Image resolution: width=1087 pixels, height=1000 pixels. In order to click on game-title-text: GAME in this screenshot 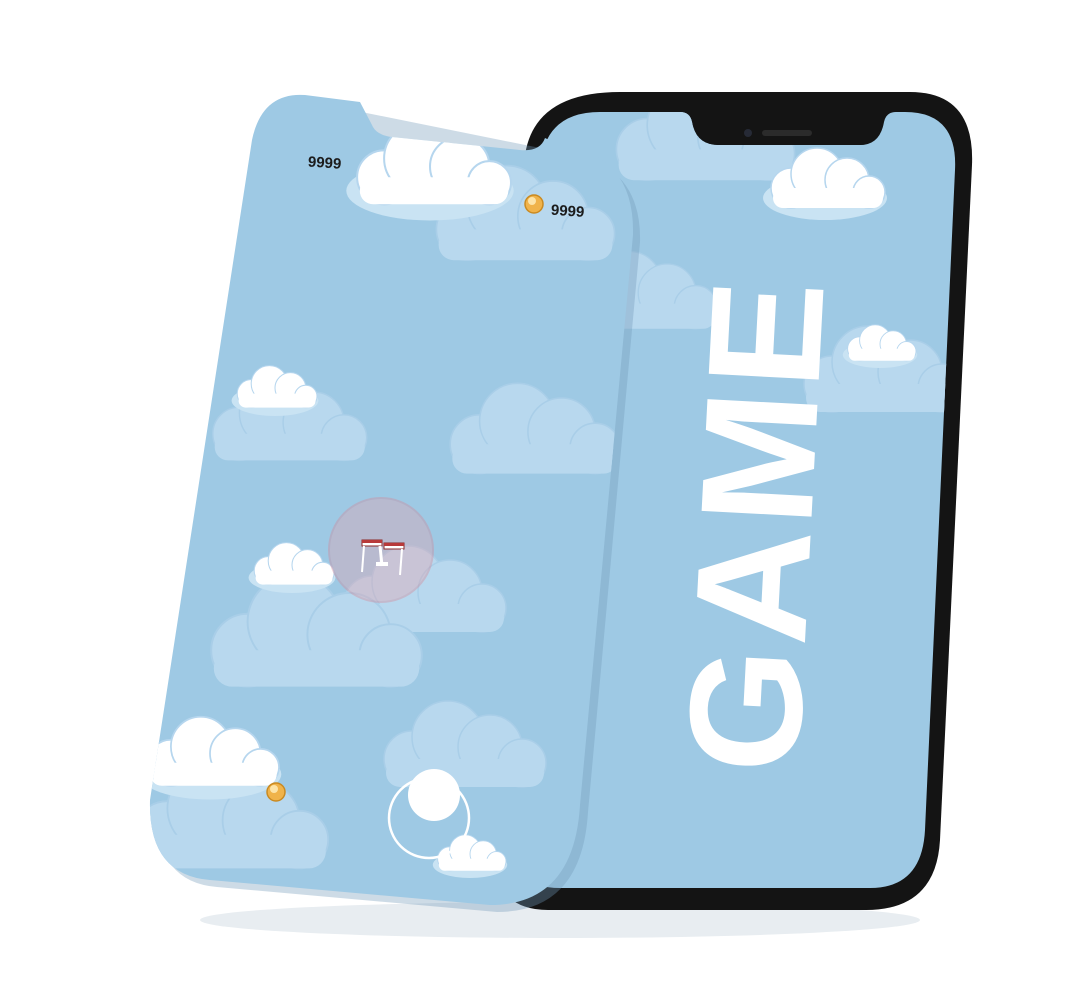, I will do `click(755, 524)`.